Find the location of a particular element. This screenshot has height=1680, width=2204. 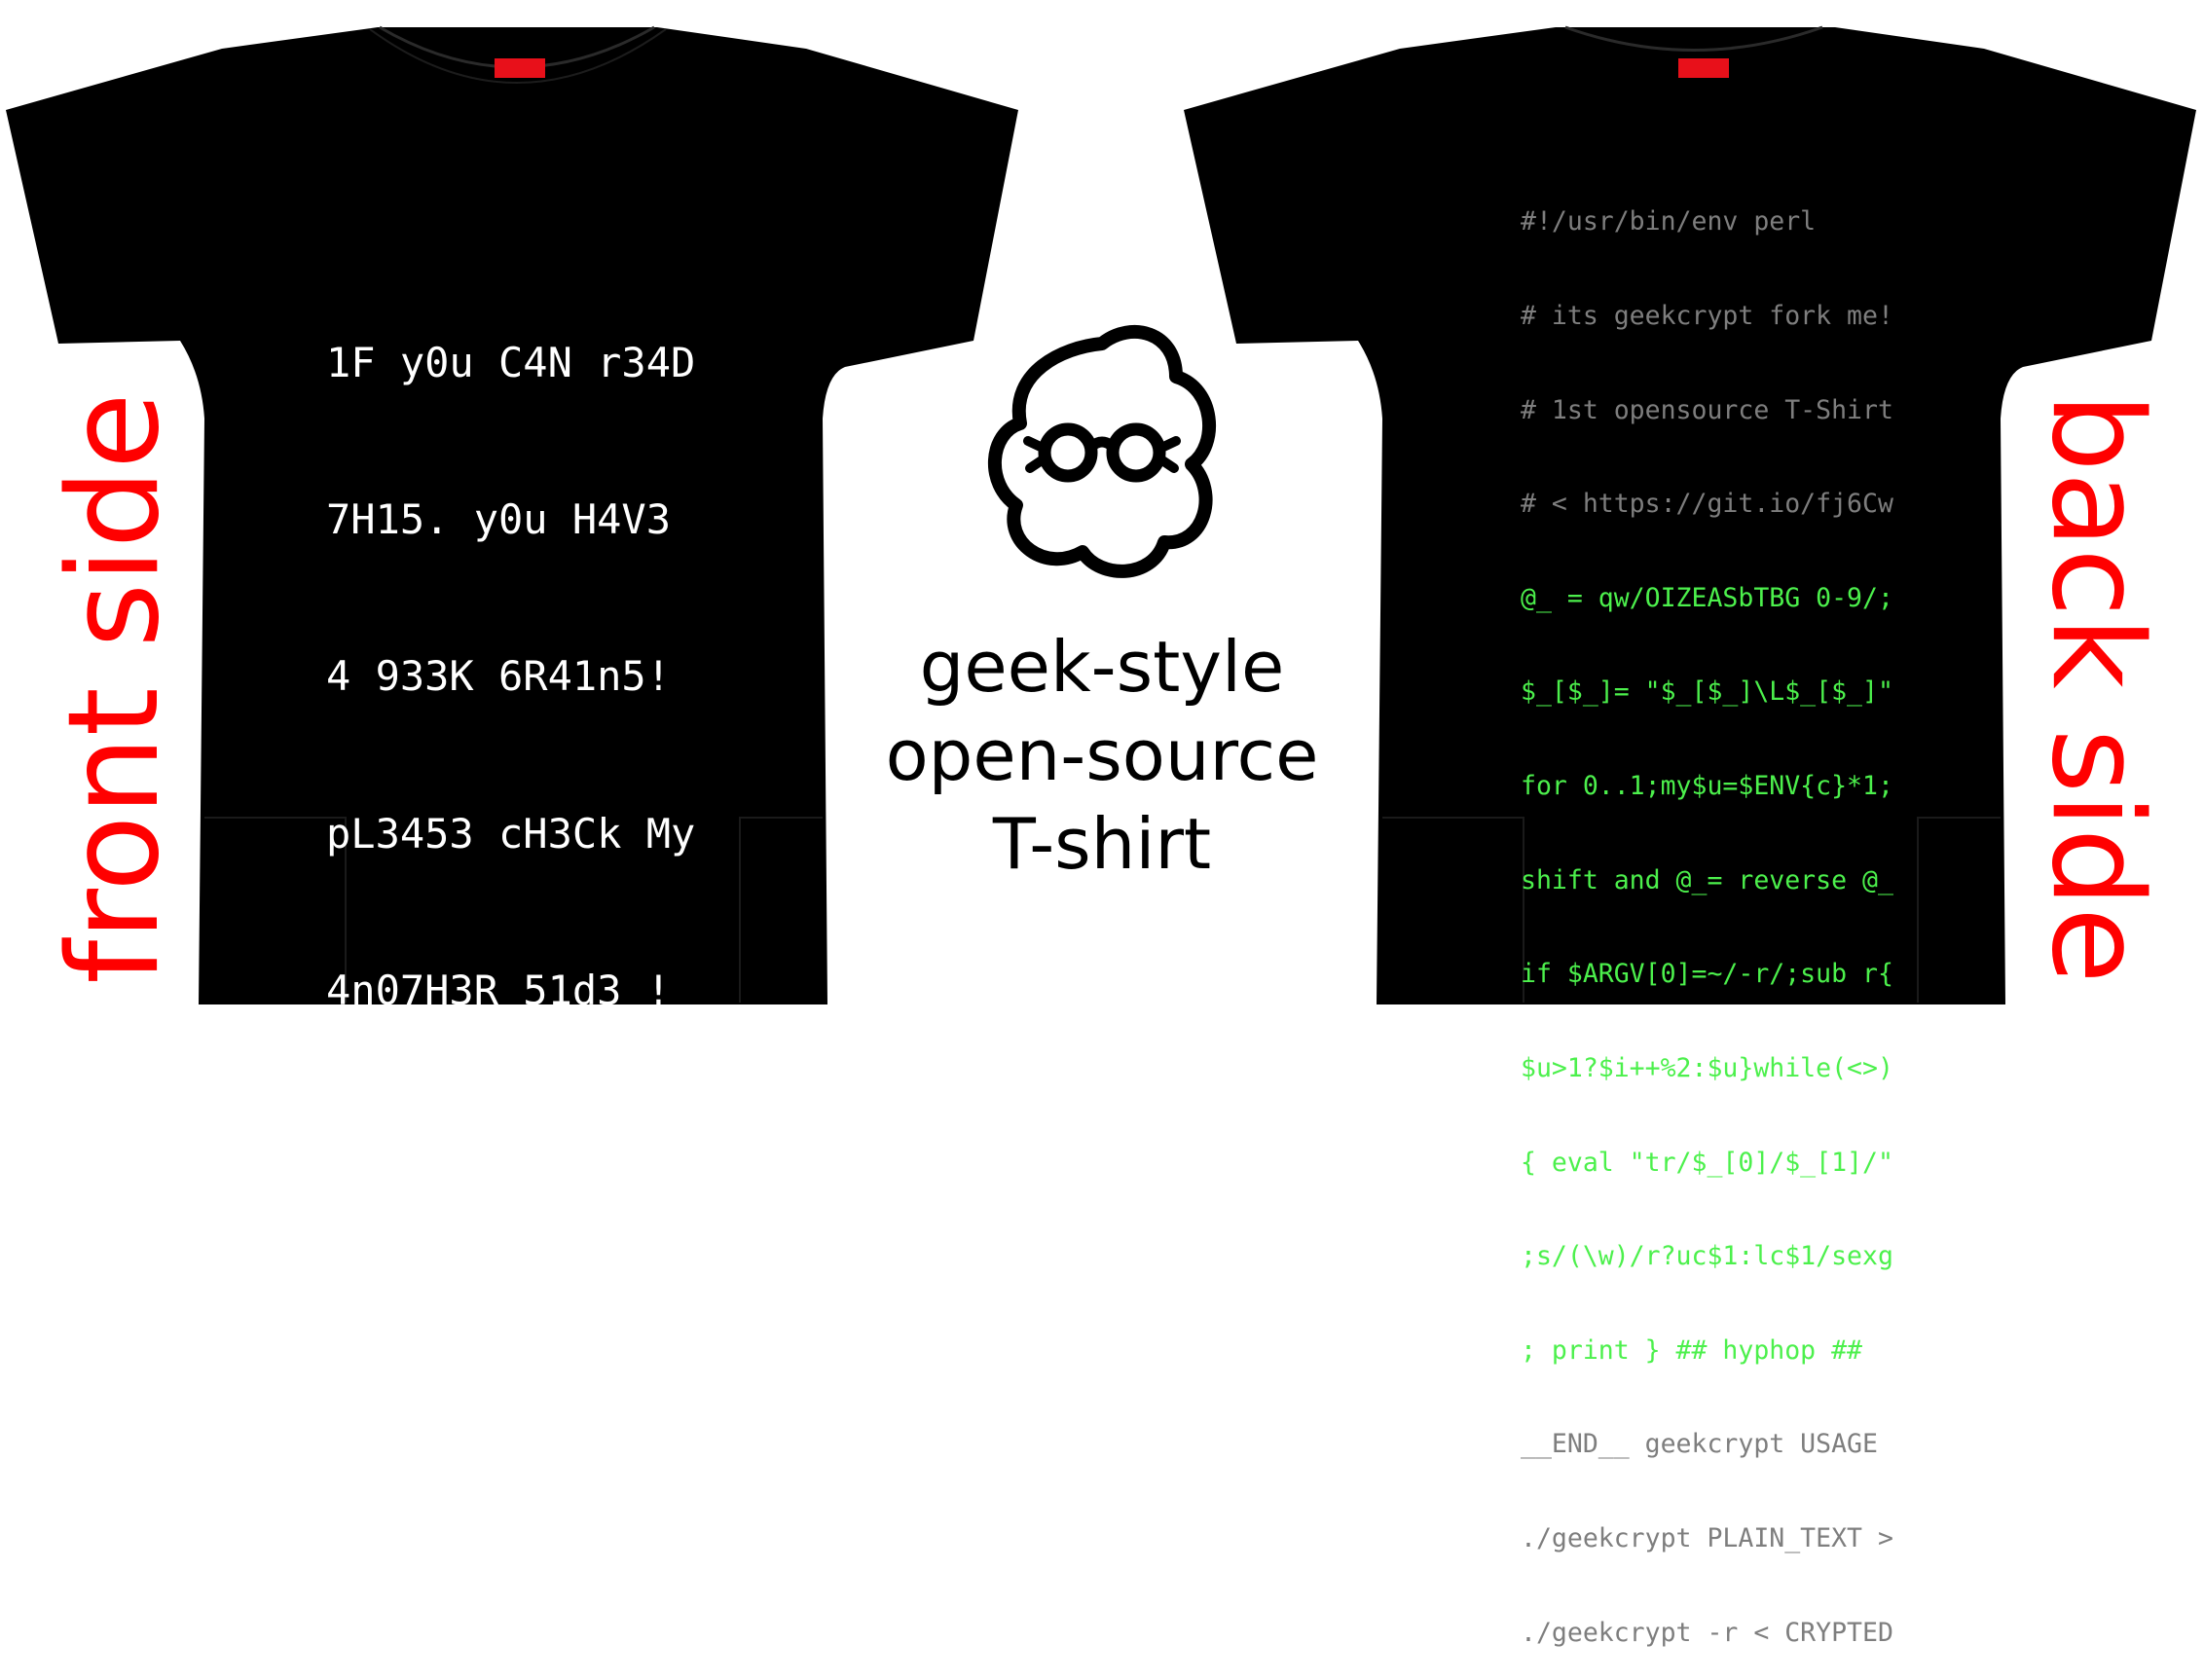

front-line: 4 933K 6R41n5! is located at coordinates (499, 676).